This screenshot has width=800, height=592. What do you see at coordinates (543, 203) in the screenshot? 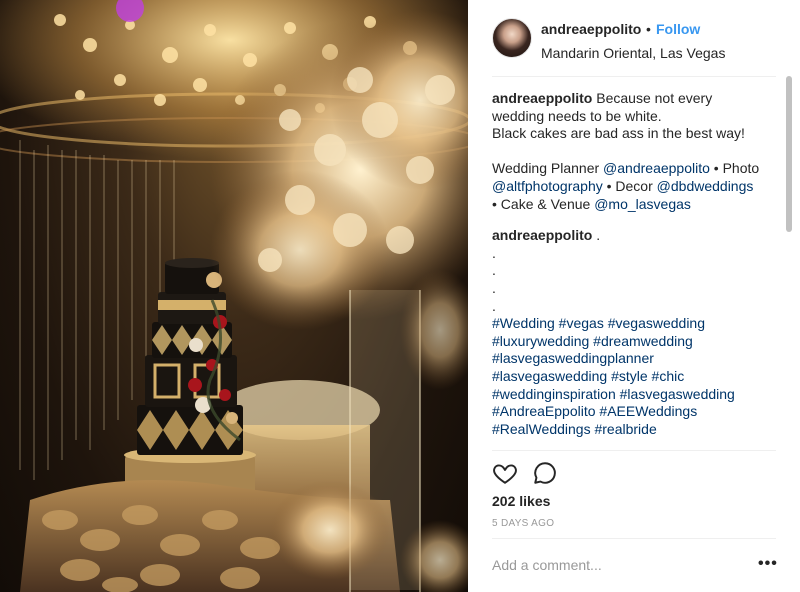
I see `venue-prefix: • Cake & Venue` at bounding box center [543, 203].